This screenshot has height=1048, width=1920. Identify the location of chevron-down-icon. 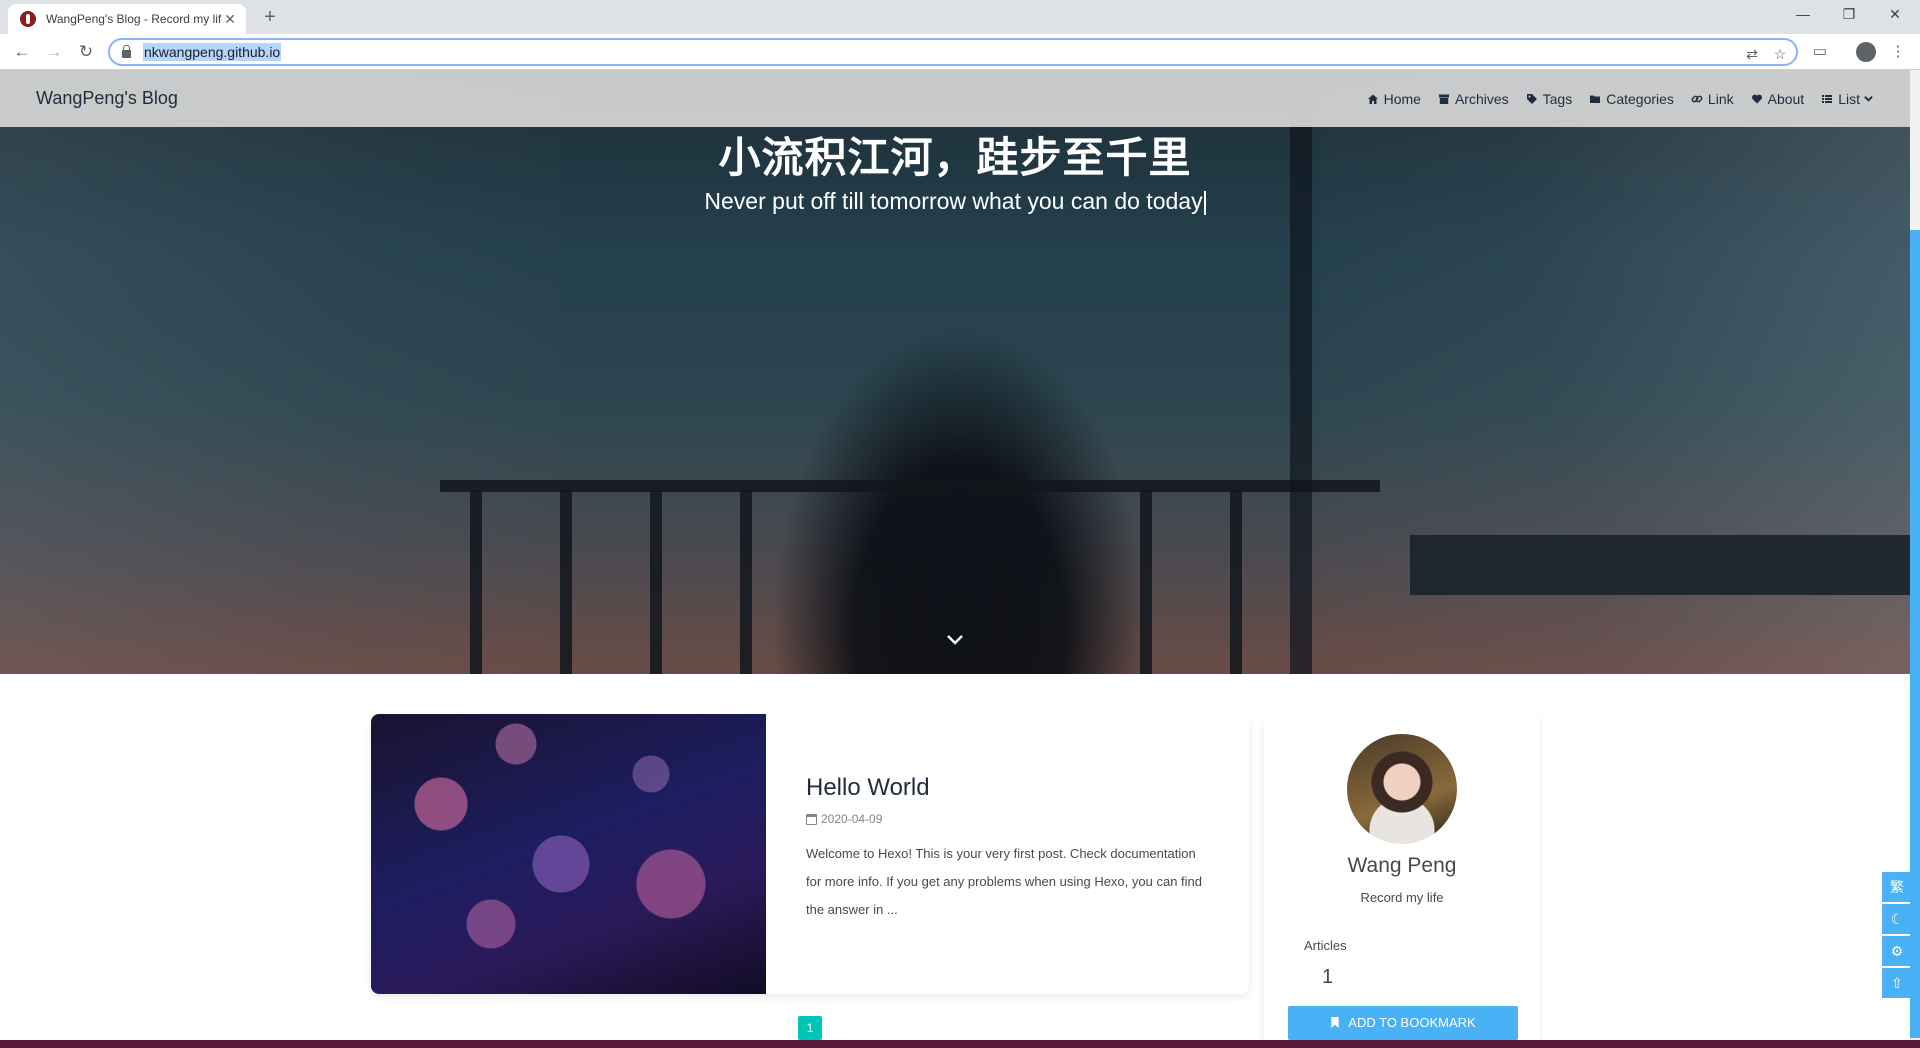
(1868, 99).